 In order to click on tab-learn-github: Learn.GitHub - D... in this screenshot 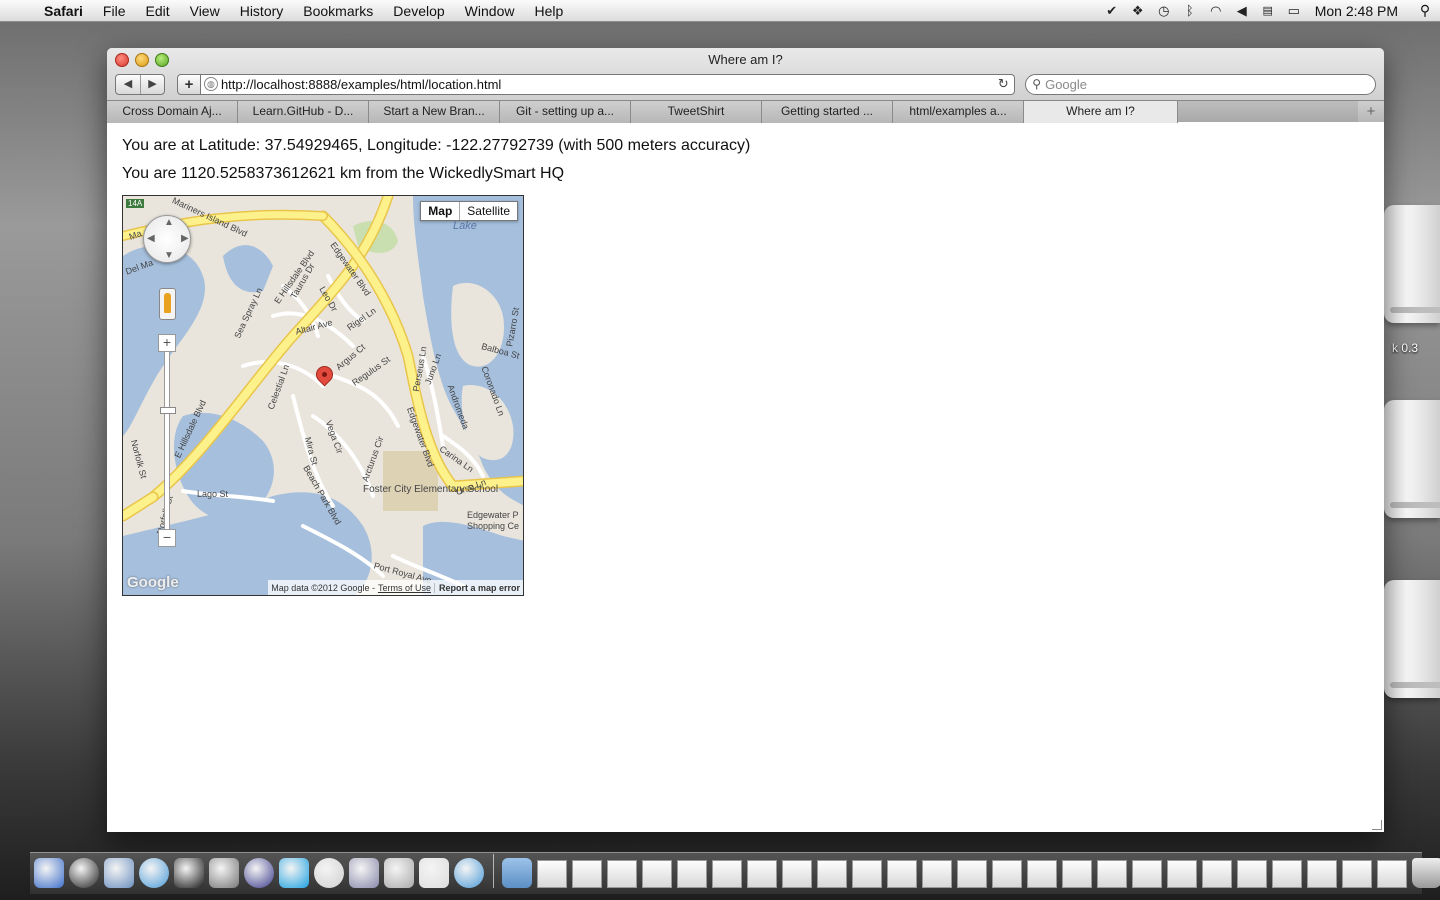, I will do `click(303, 112)`.